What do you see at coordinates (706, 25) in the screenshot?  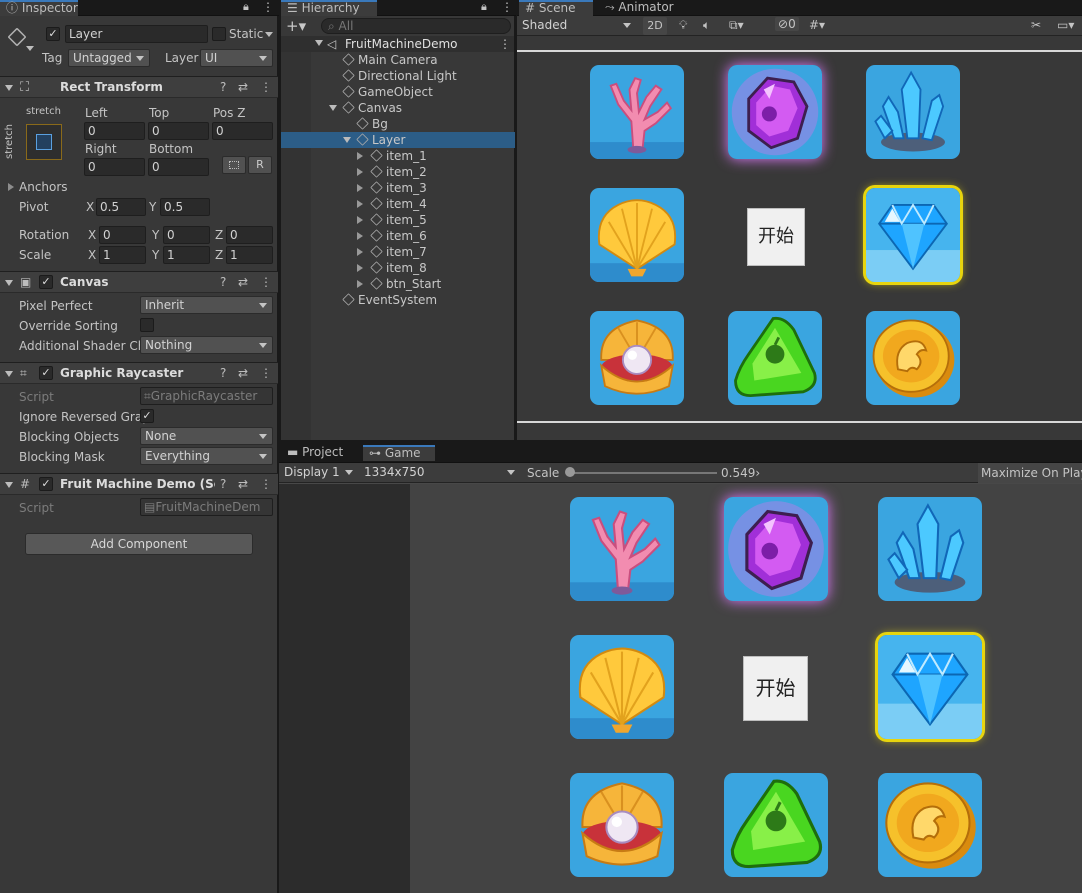 I see `audio-icon: 🔈︎` at bounding box center [706, 25].